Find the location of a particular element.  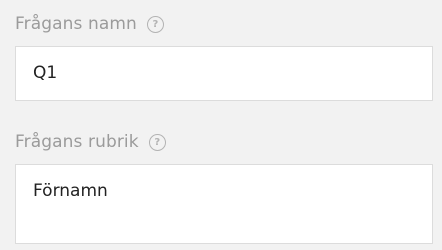

question-name-label-row: Frågans namn ? is located at coordinates (89, 24).